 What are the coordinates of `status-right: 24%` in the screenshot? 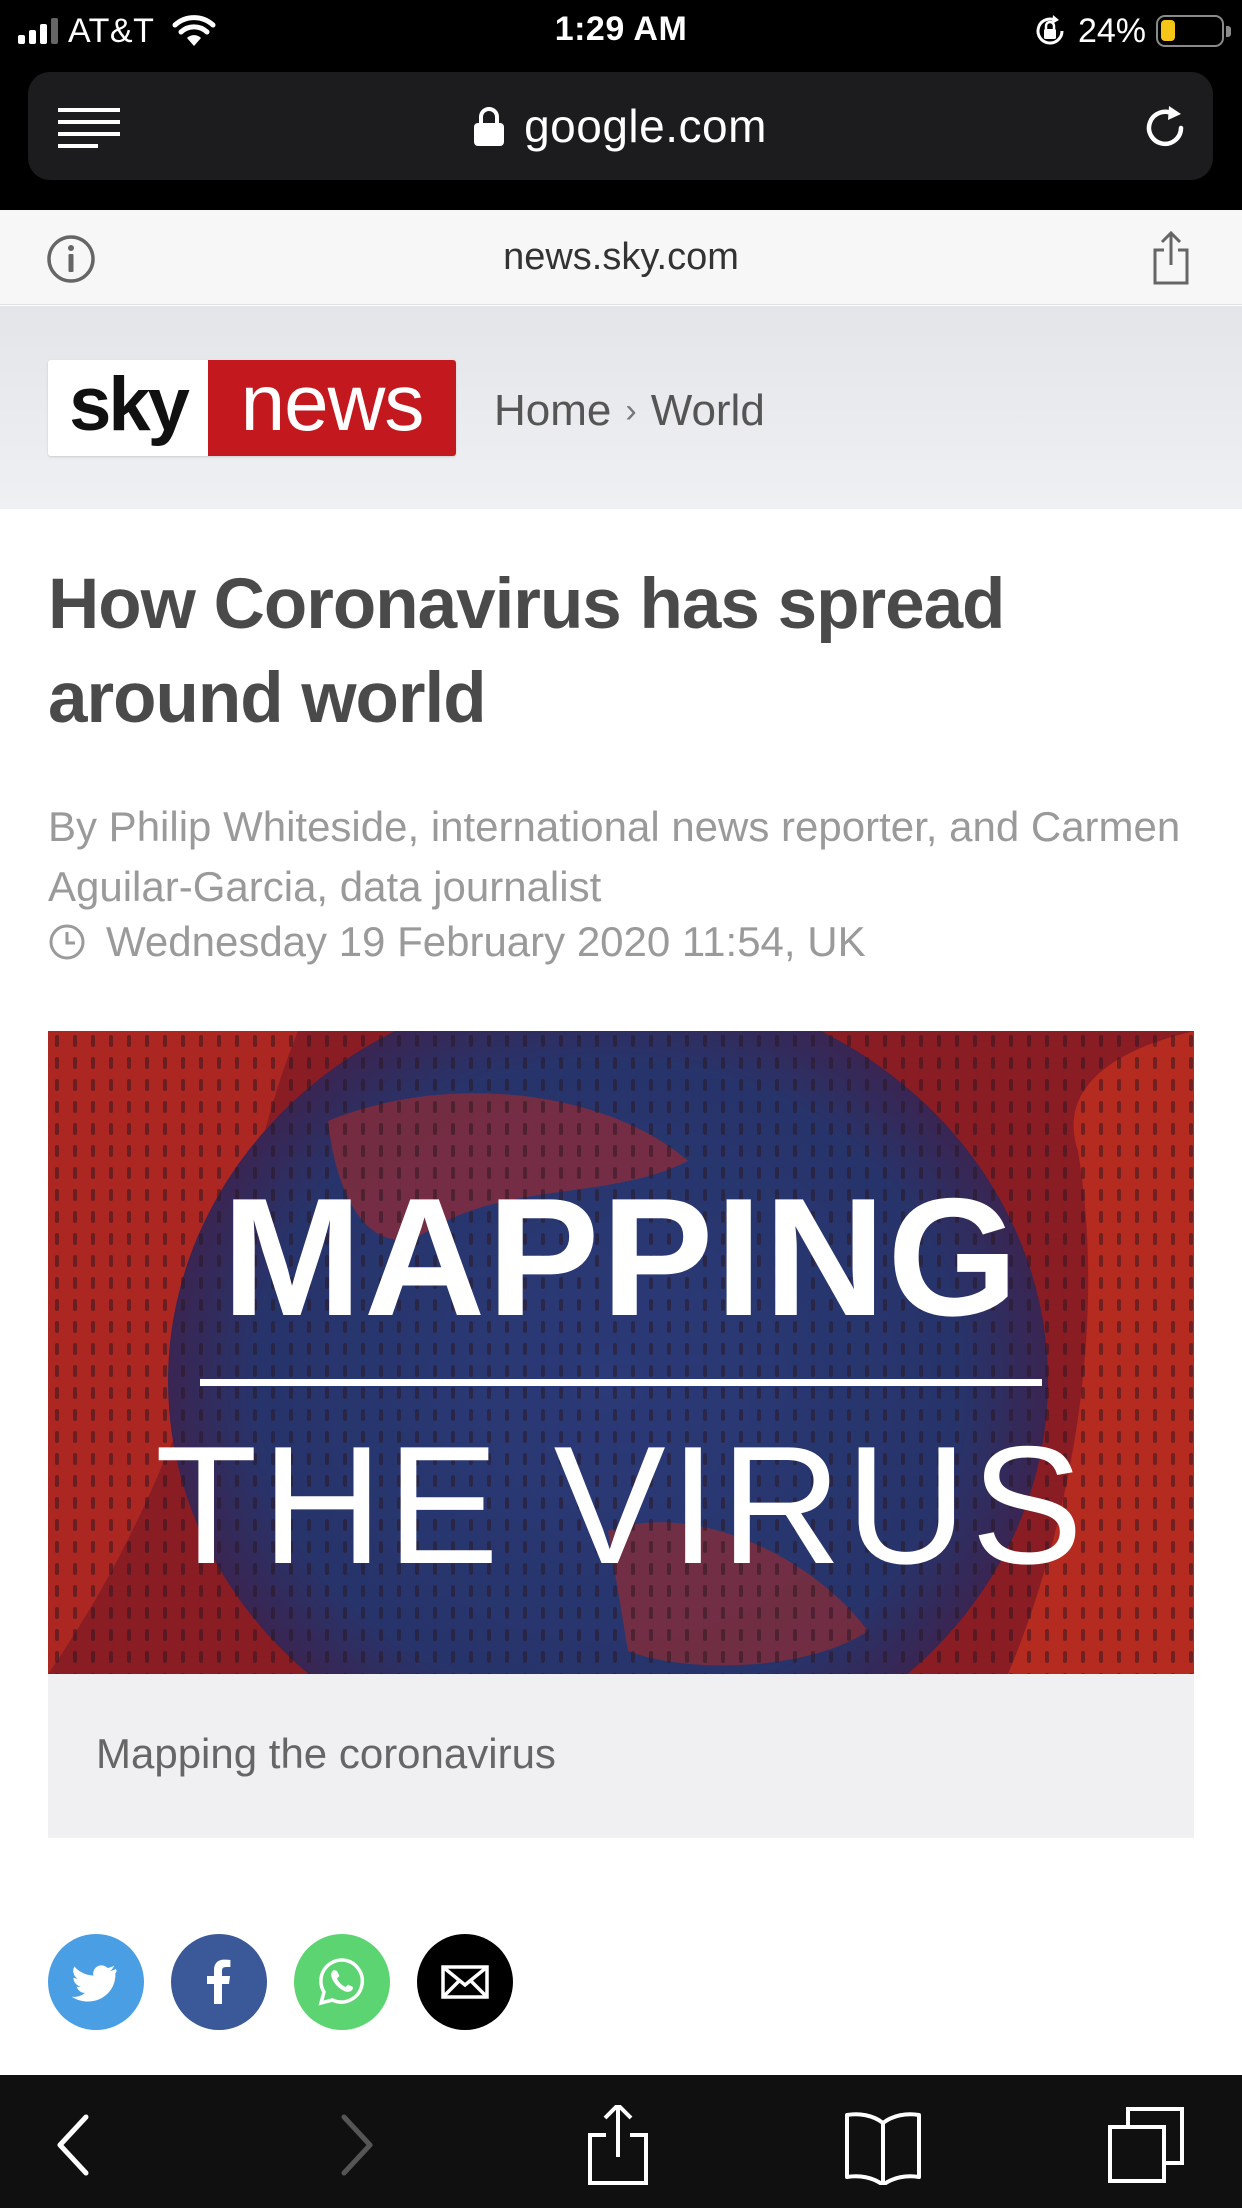 It's located at (1131, 31).